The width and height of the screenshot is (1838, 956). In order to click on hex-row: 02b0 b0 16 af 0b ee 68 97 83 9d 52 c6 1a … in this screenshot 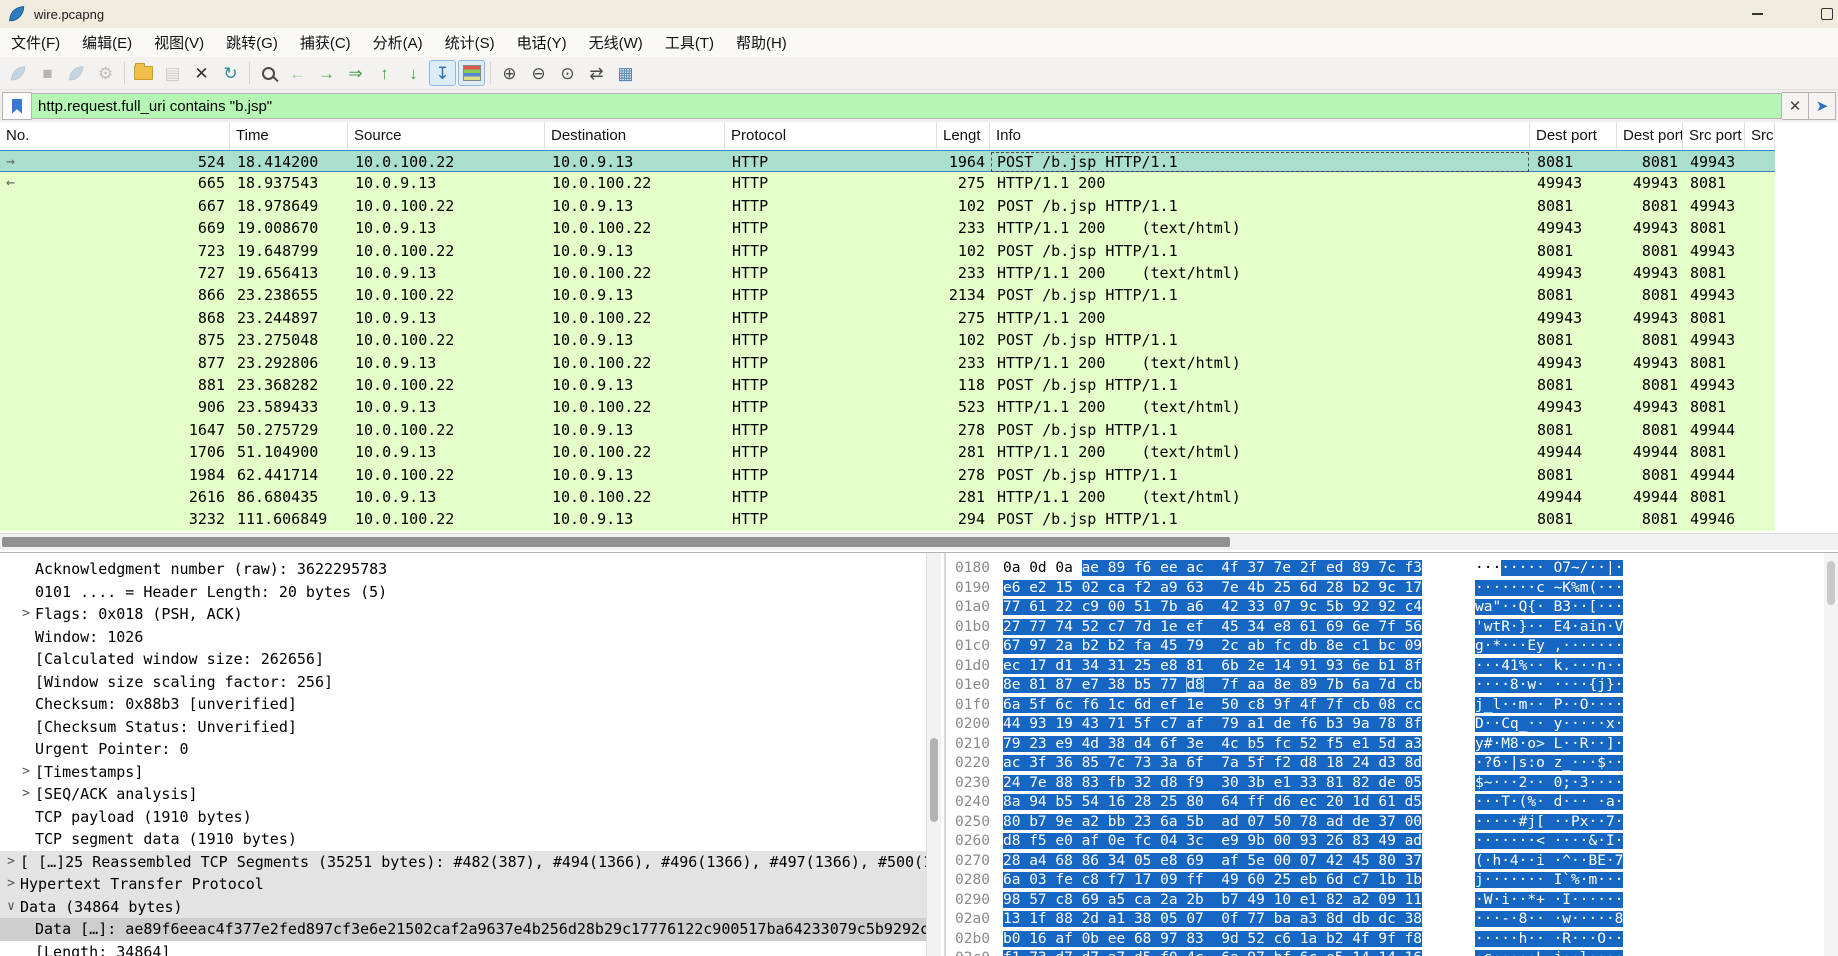, I will do `click(1385, 940)`.